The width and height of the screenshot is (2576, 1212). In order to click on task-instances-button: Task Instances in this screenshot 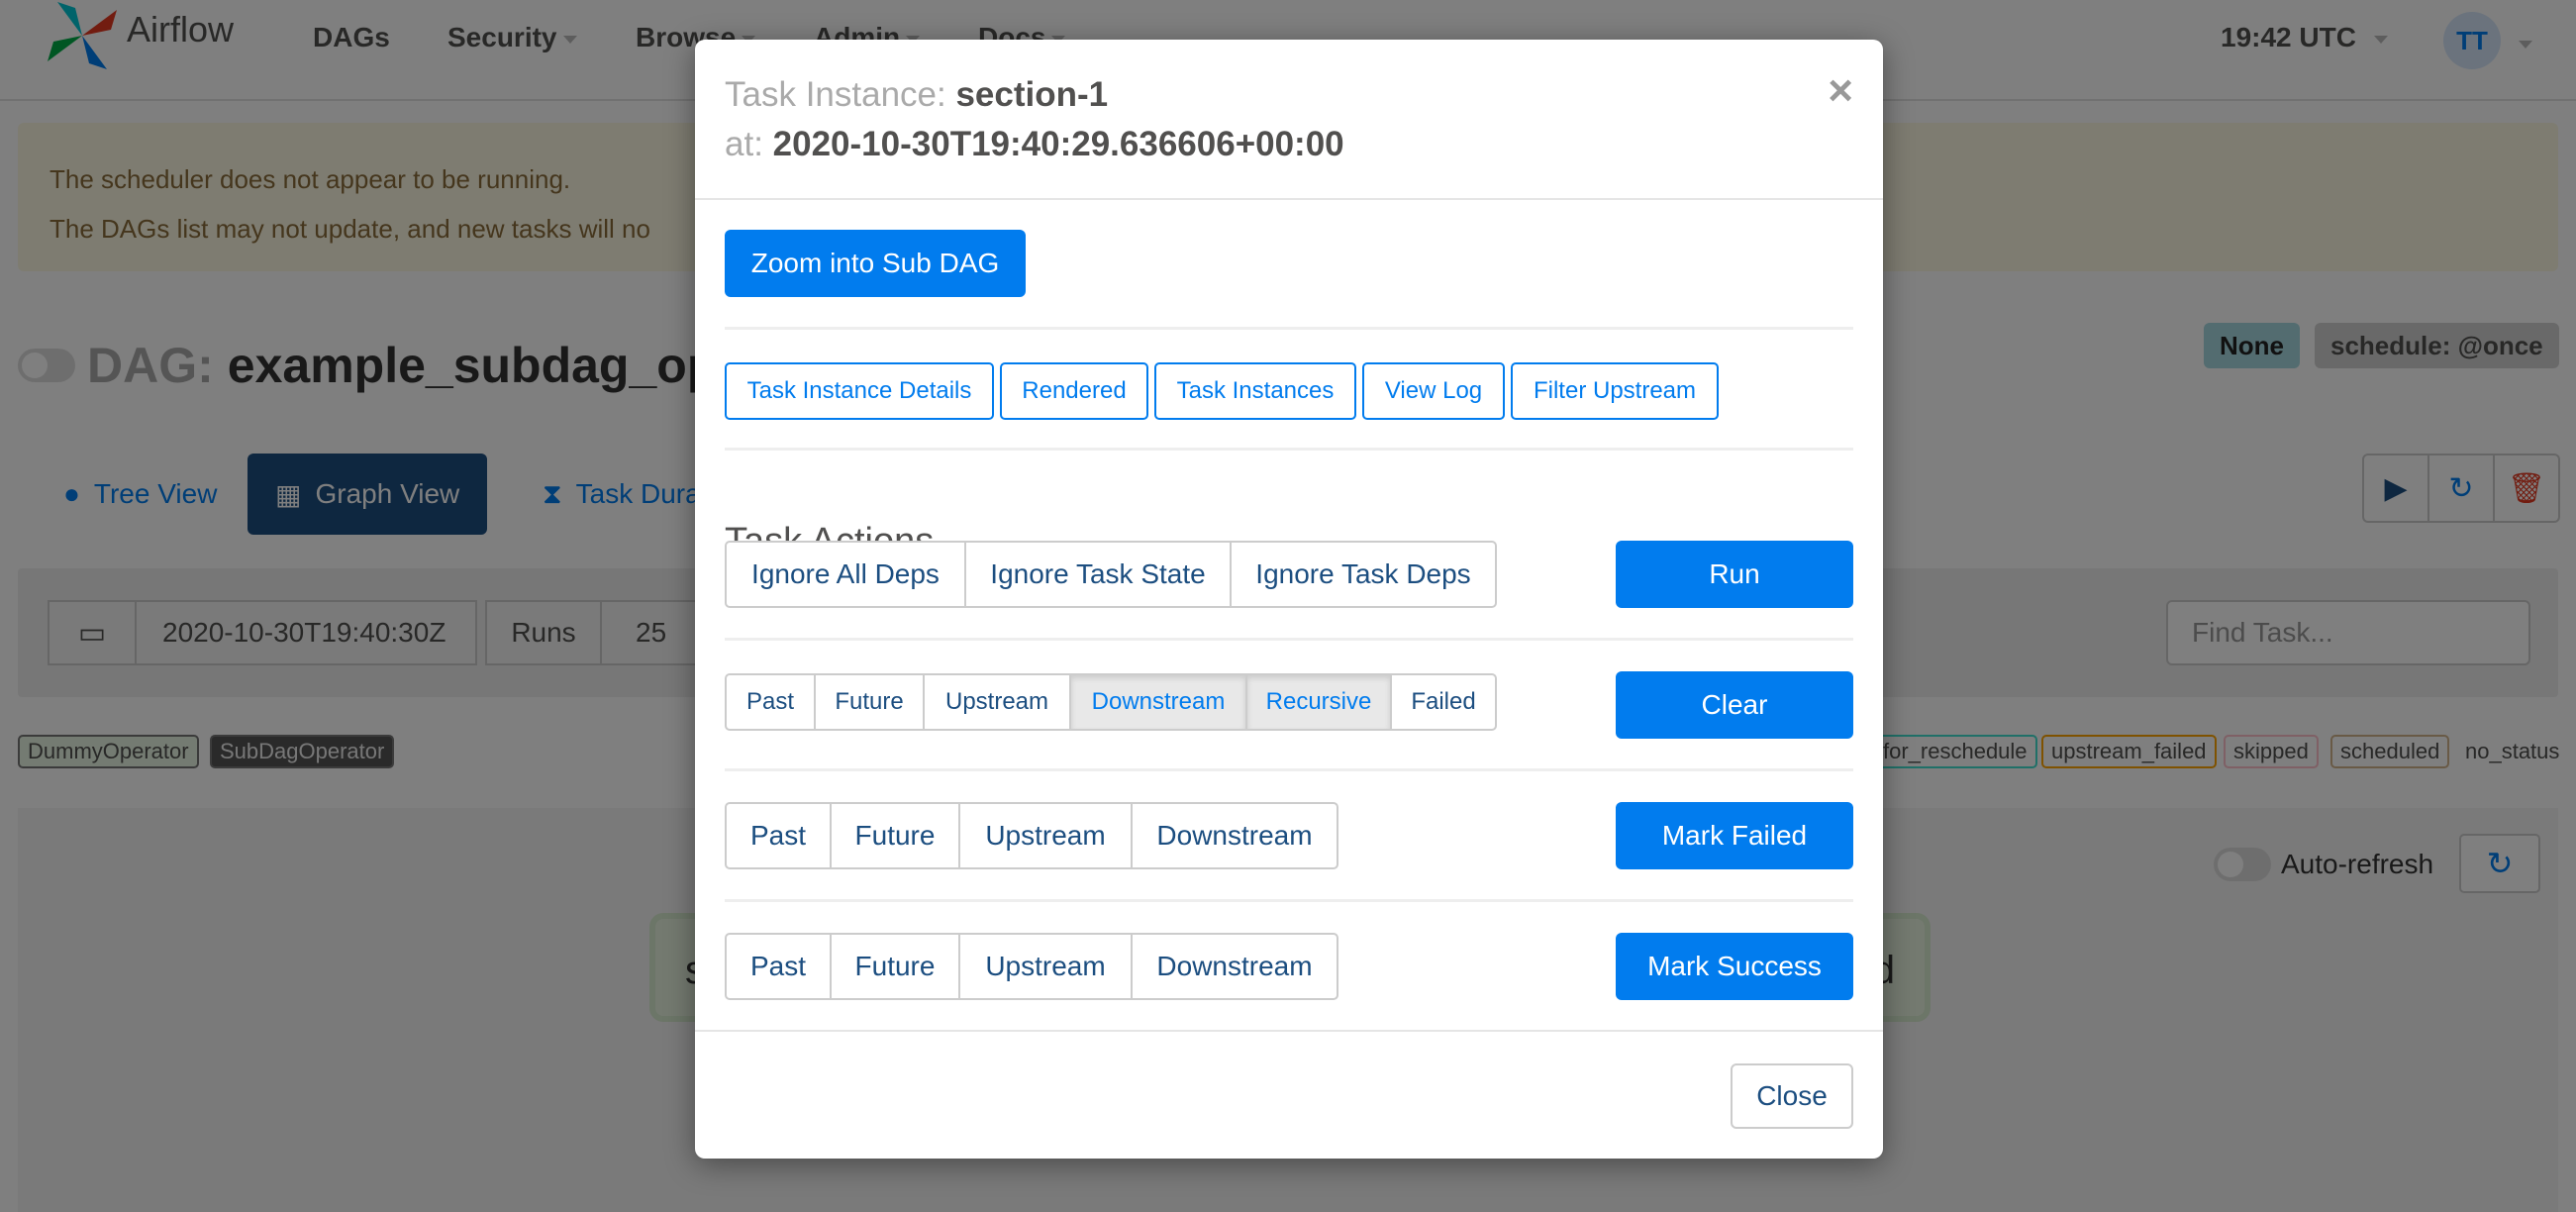, I will do `click(1255, 391)`.